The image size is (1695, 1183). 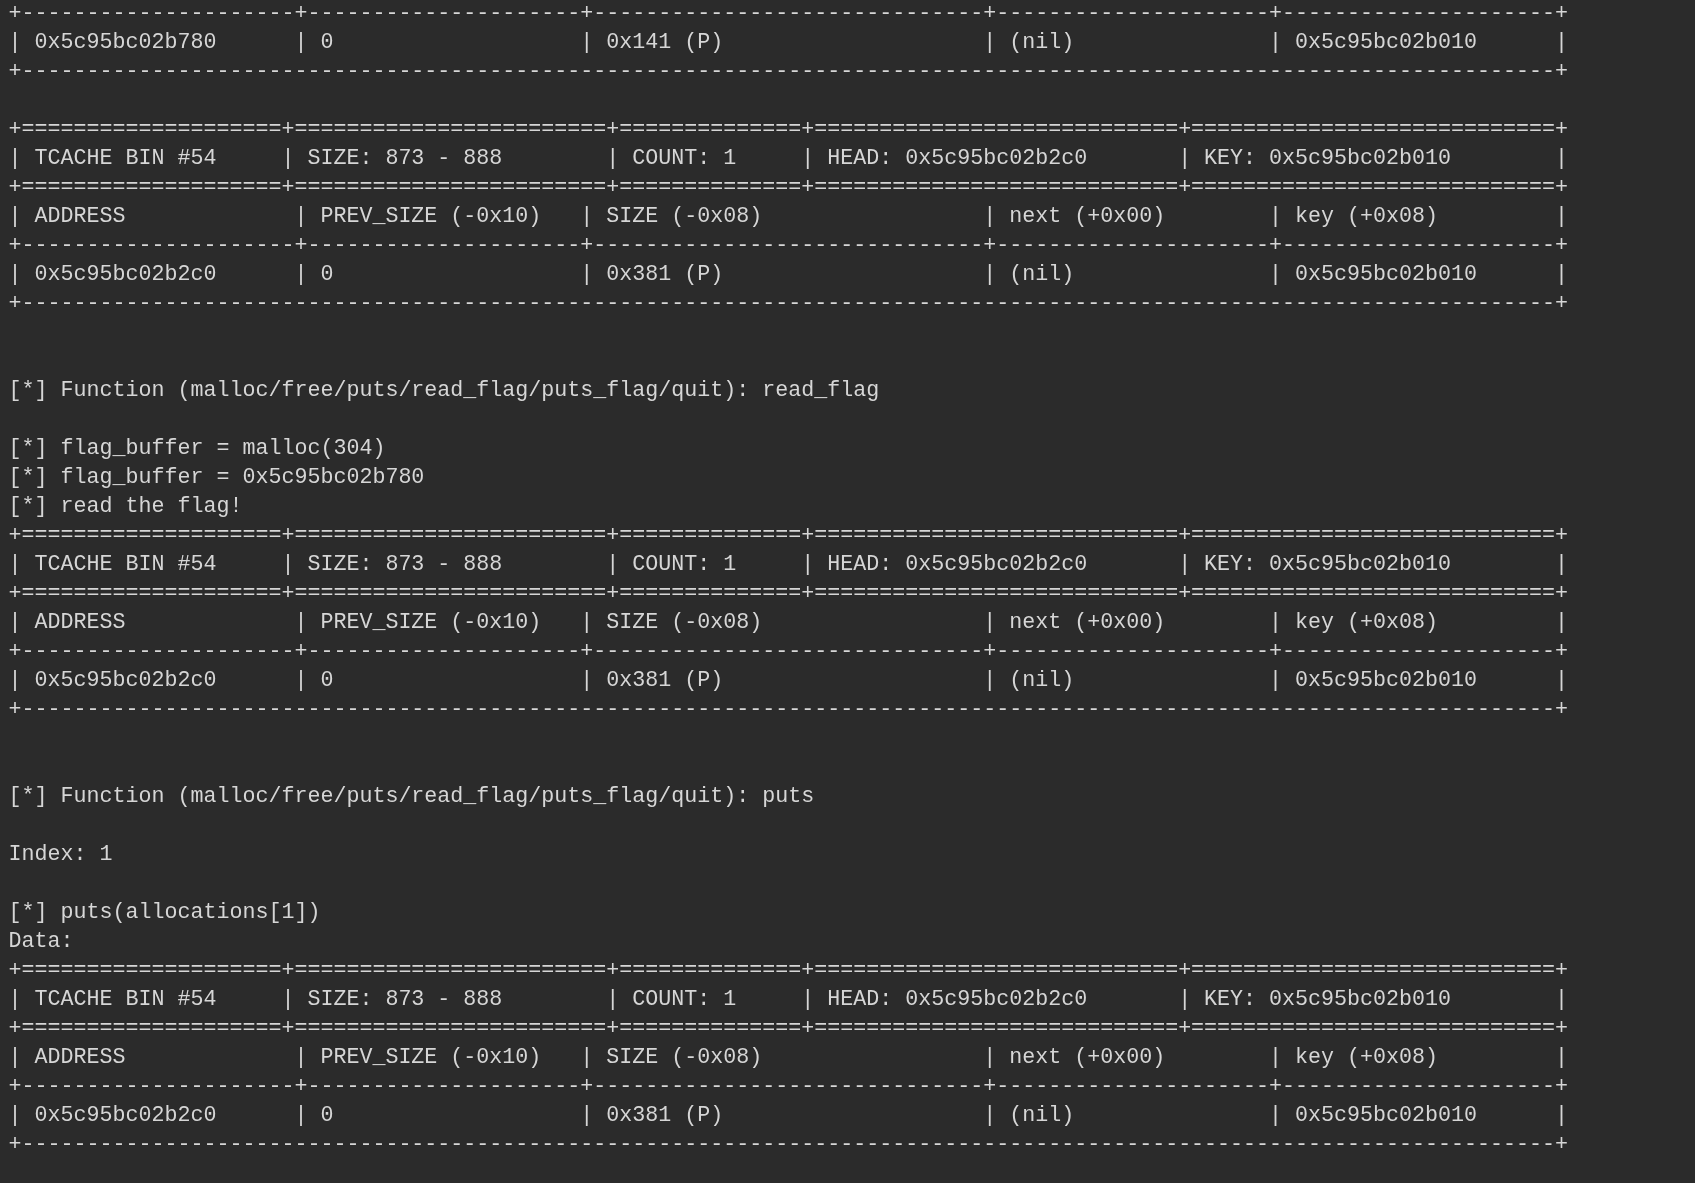 I want to click on table-row-text: | 0x5c95bc02b780 | 0 | 0x141 (P) | (nil) | 0x5c95bc02b010 |, so click(x=788, y=43).